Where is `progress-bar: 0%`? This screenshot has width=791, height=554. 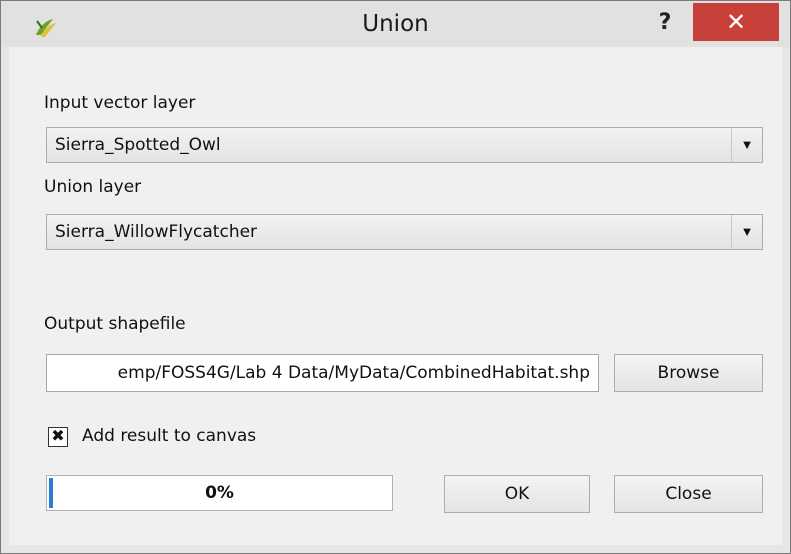 progress-bar: 0% is located at coordinates (219, 493).